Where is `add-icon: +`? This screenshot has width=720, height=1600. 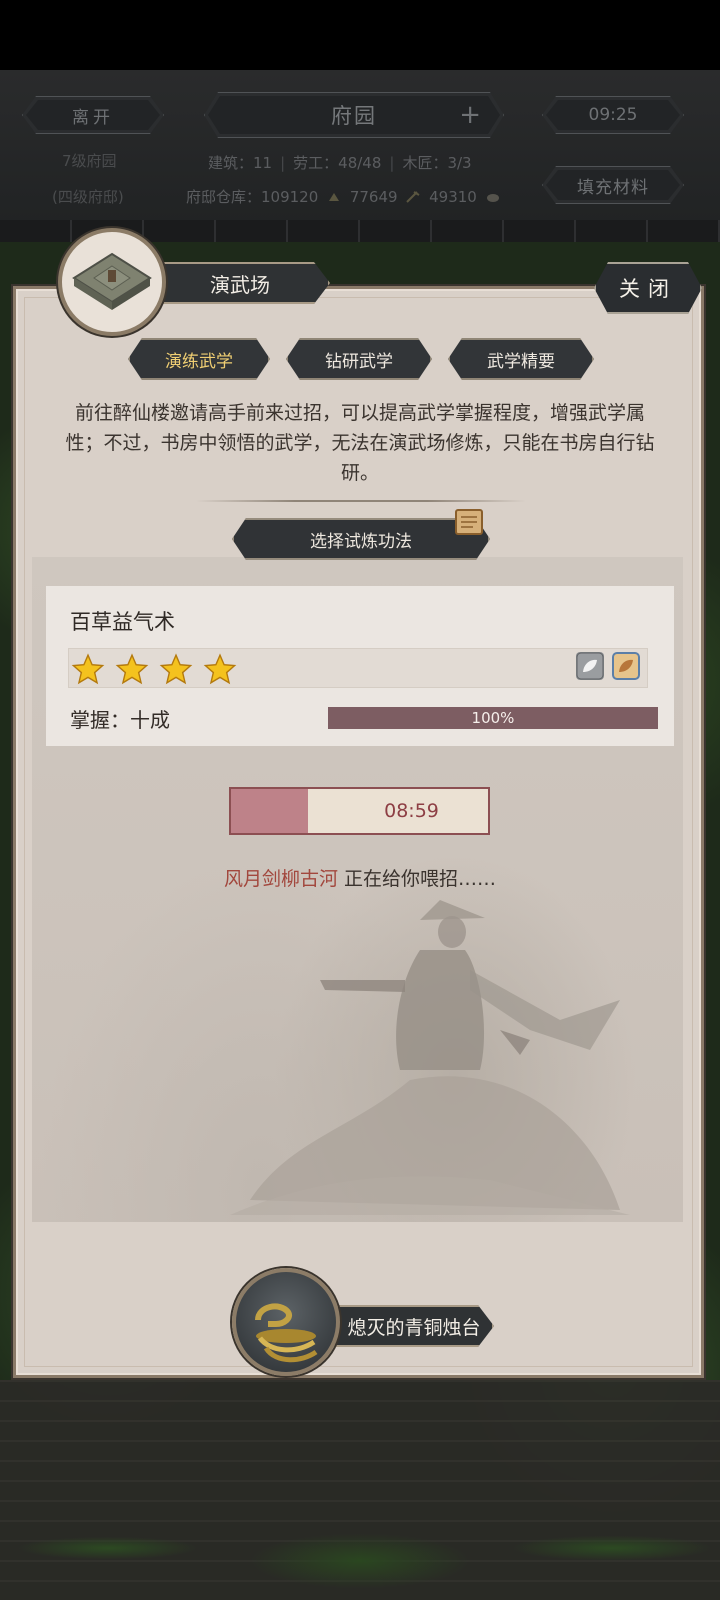 add-icon: + is located at coordinates (472, 115).